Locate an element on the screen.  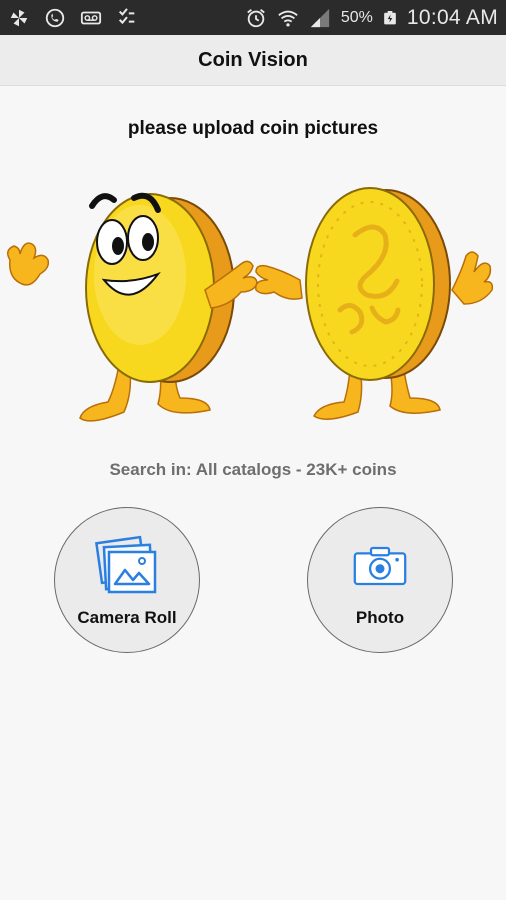
status-bar: 50% 10:04 AM is located at coordinates (253, 17).